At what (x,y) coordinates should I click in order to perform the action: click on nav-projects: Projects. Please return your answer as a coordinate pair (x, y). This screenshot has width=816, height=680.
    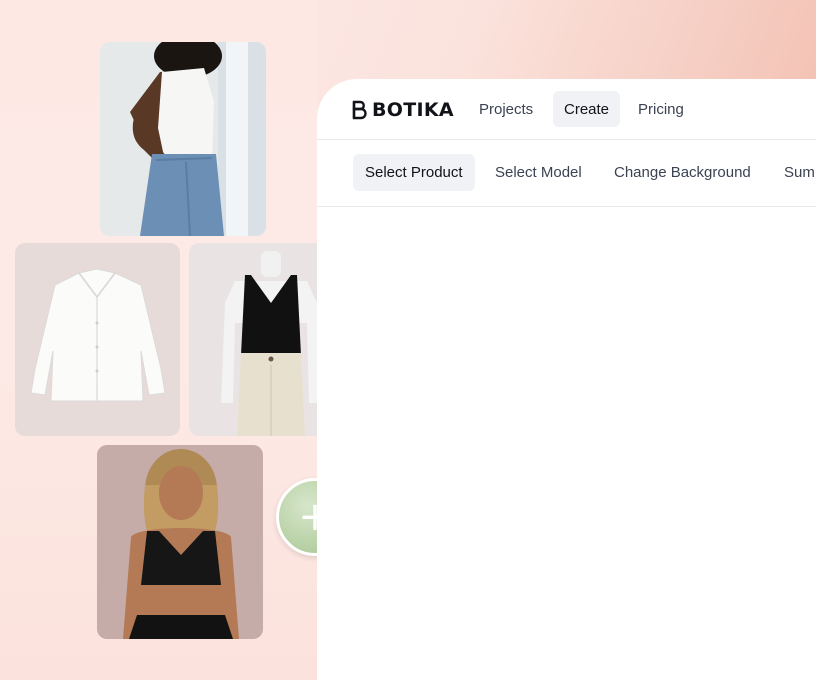
    Looking at the image, I should click on (506, 109).